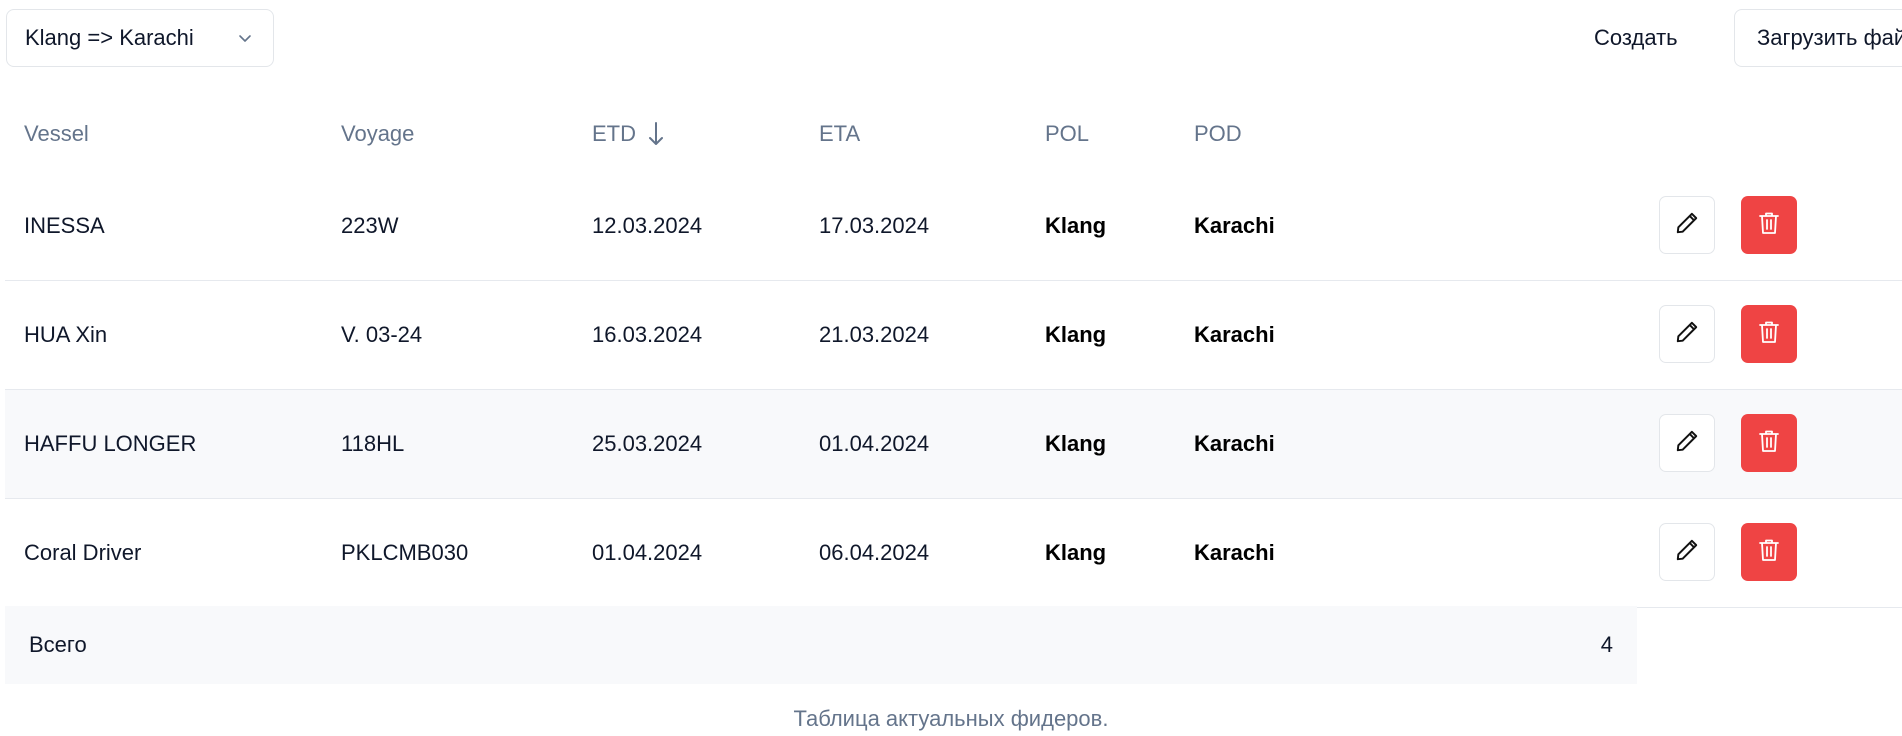 The width and height of the screenshot is (1902, 736). I want to click on column-header-pol: POL, so click(1067, 134).